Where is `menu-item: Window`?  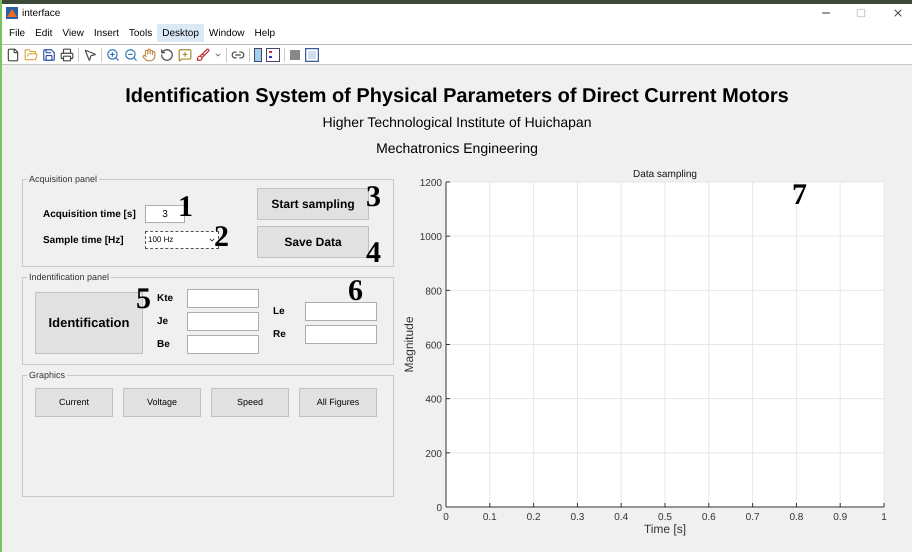
menu-item: Window is located at coordinates (227, 33).